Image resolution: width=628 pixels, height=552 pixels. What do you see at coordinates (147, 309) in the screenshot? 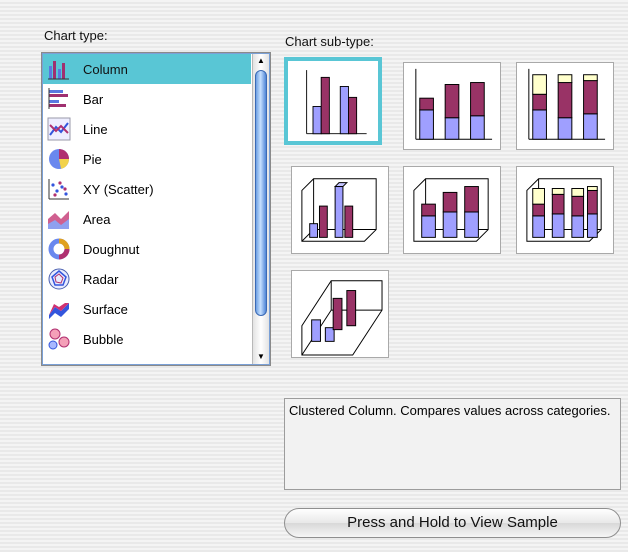
I see `chart-type-item-surface: Surface` at bounding box center [147, 309].